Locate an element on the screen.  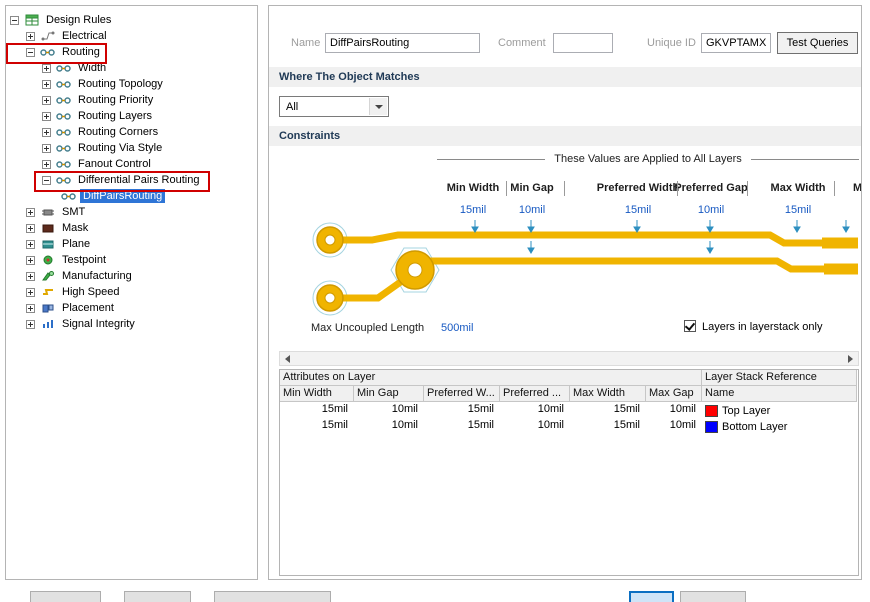
tree-item-fanout-control: Fanout Control is located at coordinates (131, 164).